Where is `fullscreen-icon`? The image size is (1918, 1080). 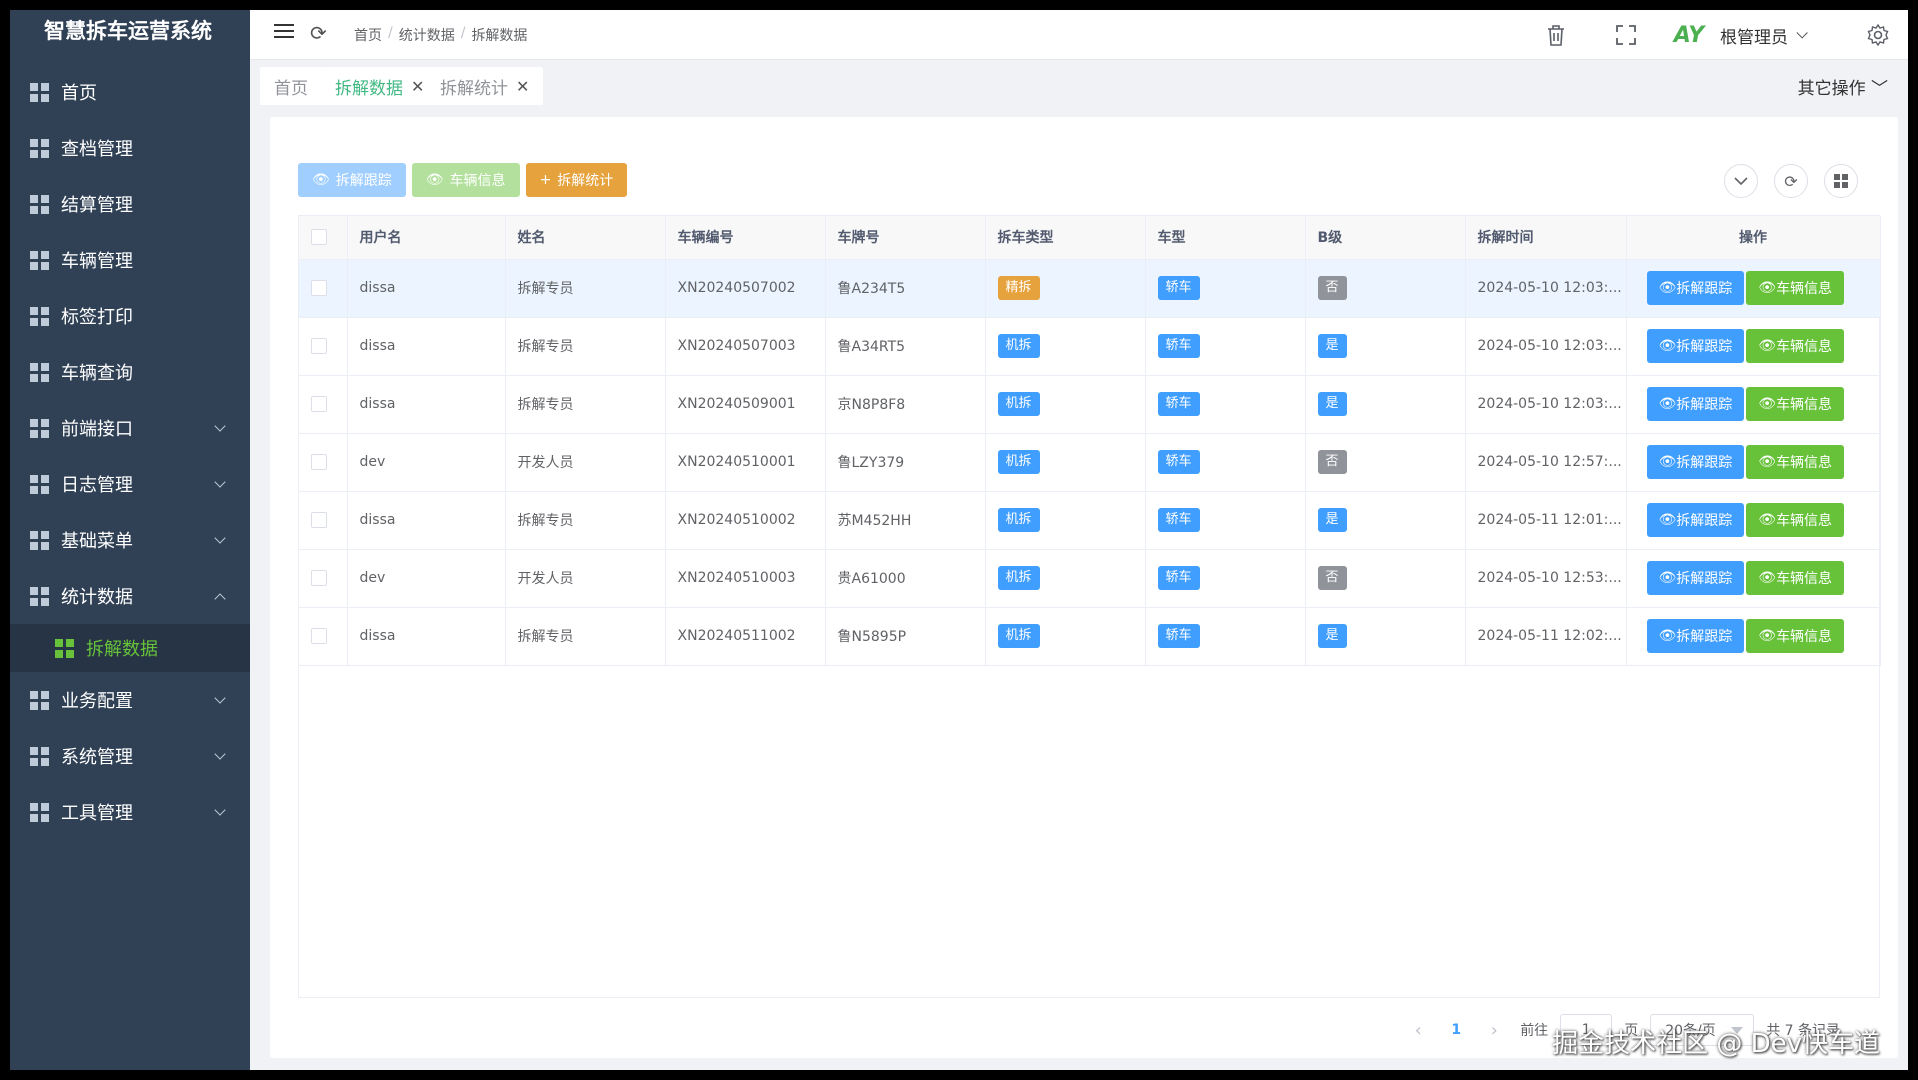 fullscreen-icon is located at coordinates (1626, 35).